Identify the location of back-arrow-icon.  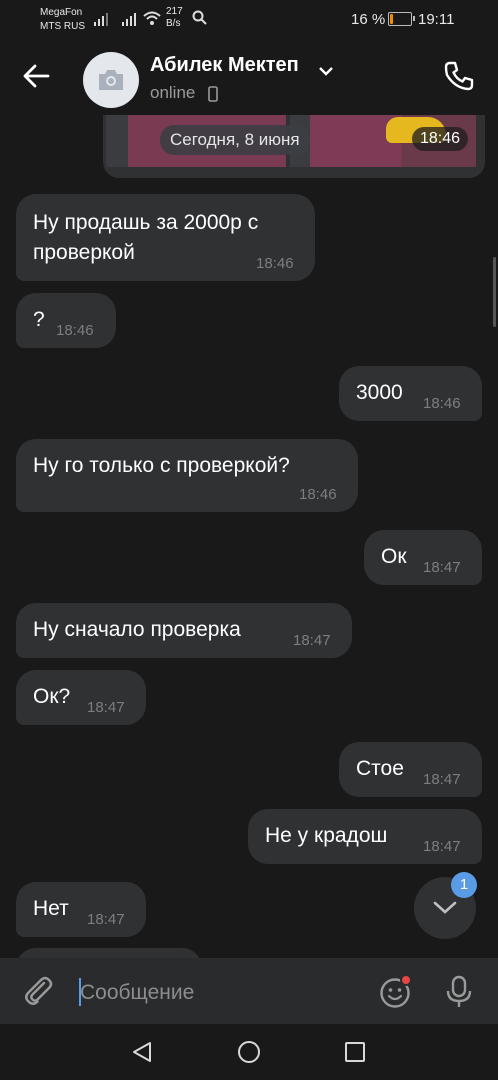
(36, 76).